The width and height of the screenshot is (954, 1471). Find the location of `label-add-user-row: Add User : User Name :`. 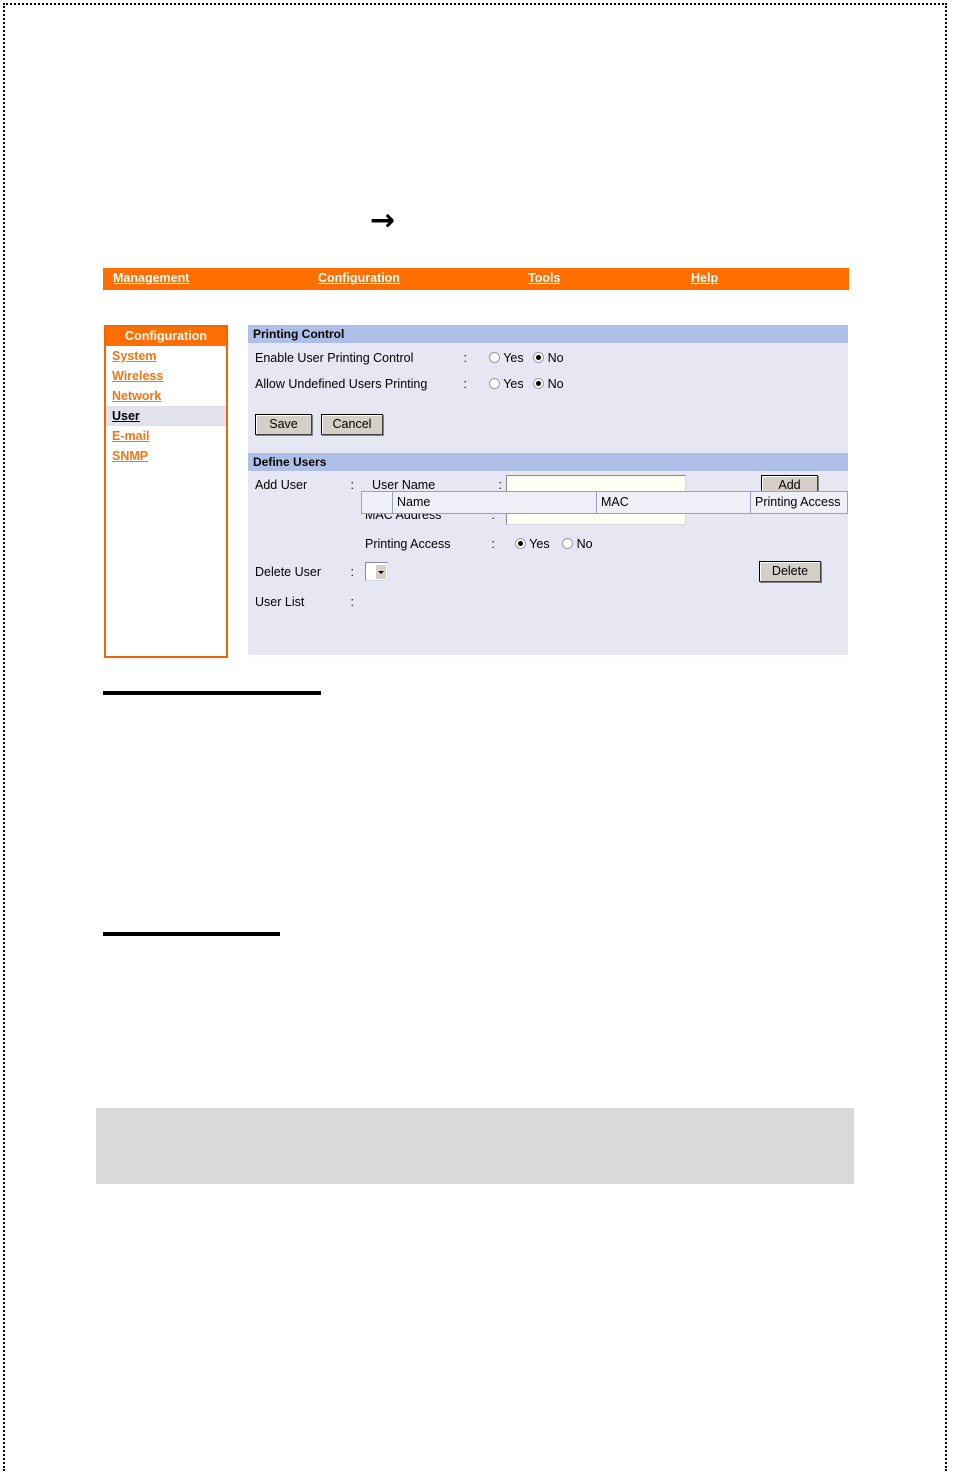

label-add-user-row: Add User : User Name : is located at coordinates (386, 485).